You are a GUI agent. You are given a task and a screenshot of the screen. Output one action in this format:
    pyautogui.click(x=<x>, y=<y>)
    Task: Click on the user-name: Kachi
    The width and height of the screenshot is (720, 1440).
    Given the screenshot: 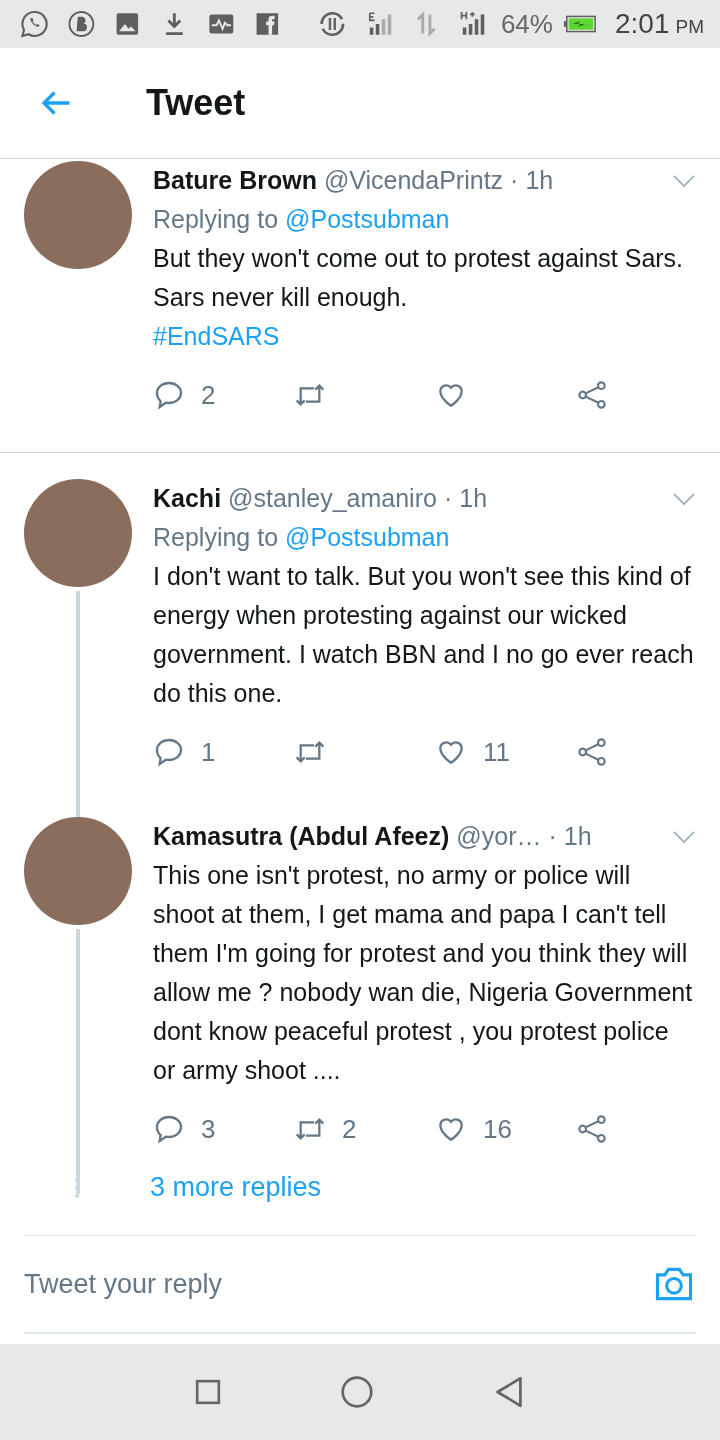 What is the action you would take?
    pyautogui.click(x=187, y=498)
    